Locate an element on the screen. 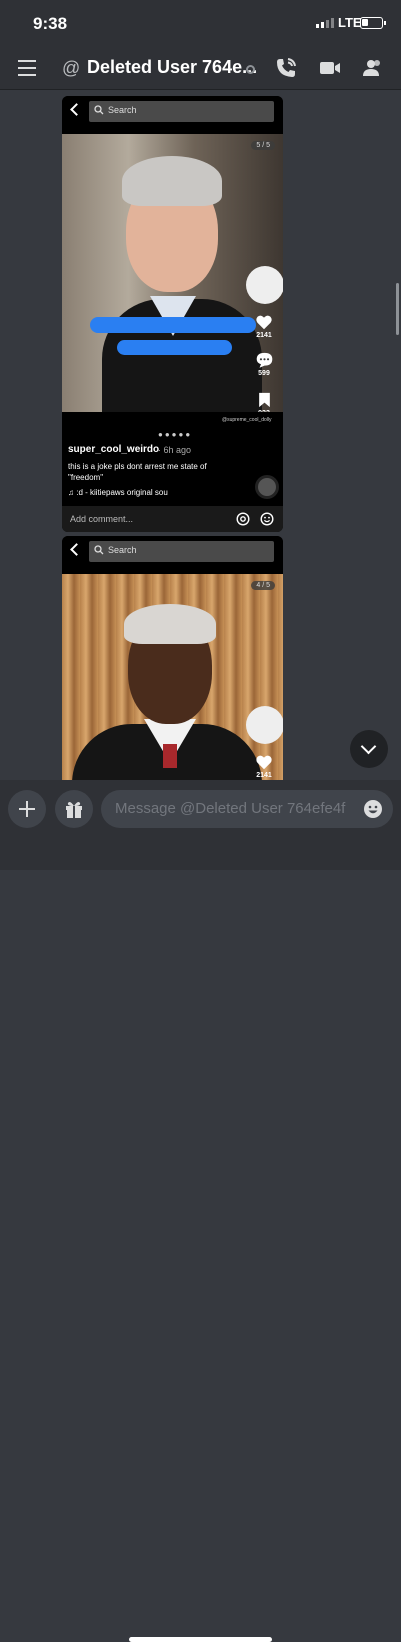 The height and width of the screenshot is (1642, 401). creator-username: super_cool_weirdo is located at coordinates (113, 449).